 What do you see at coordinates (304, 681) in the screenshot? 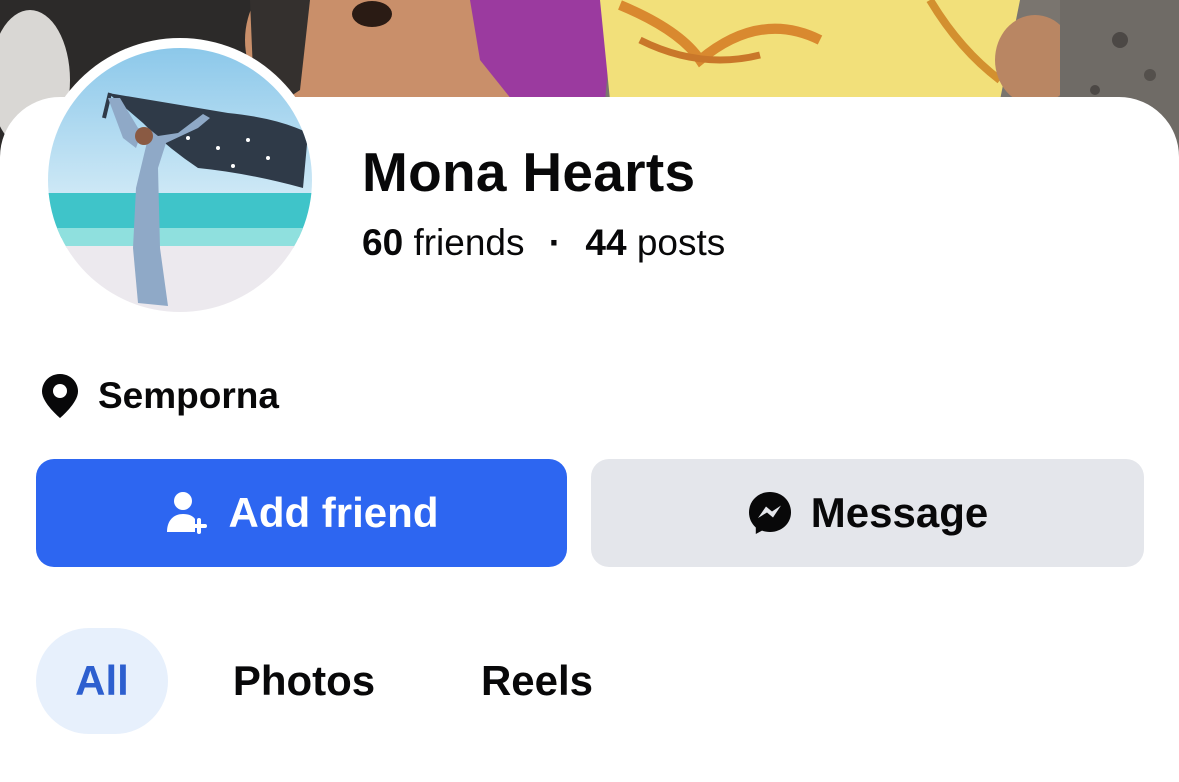
I see `tab-photos: Photos` at bounding box center [304, 681].